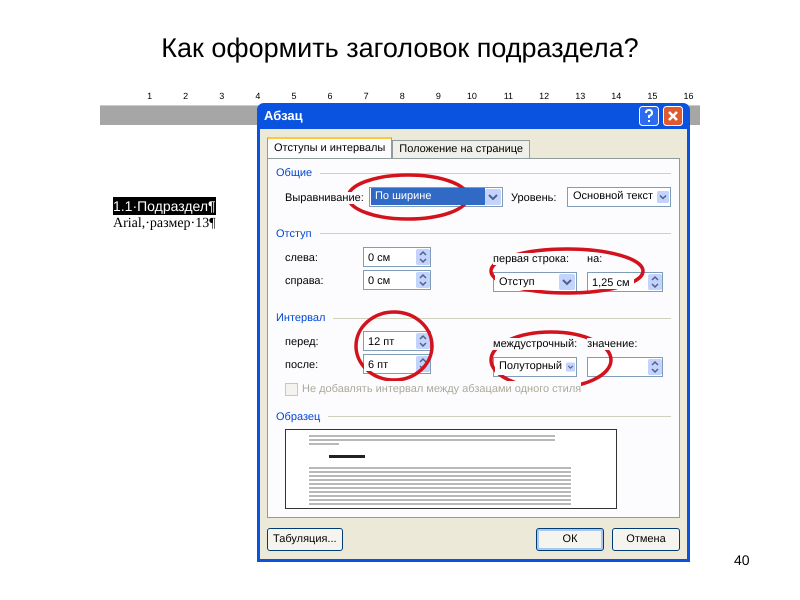 Image resolution: width=800 pixels, height=600 pixels. I want to click on ruler-number: 15, so click(652, 96).